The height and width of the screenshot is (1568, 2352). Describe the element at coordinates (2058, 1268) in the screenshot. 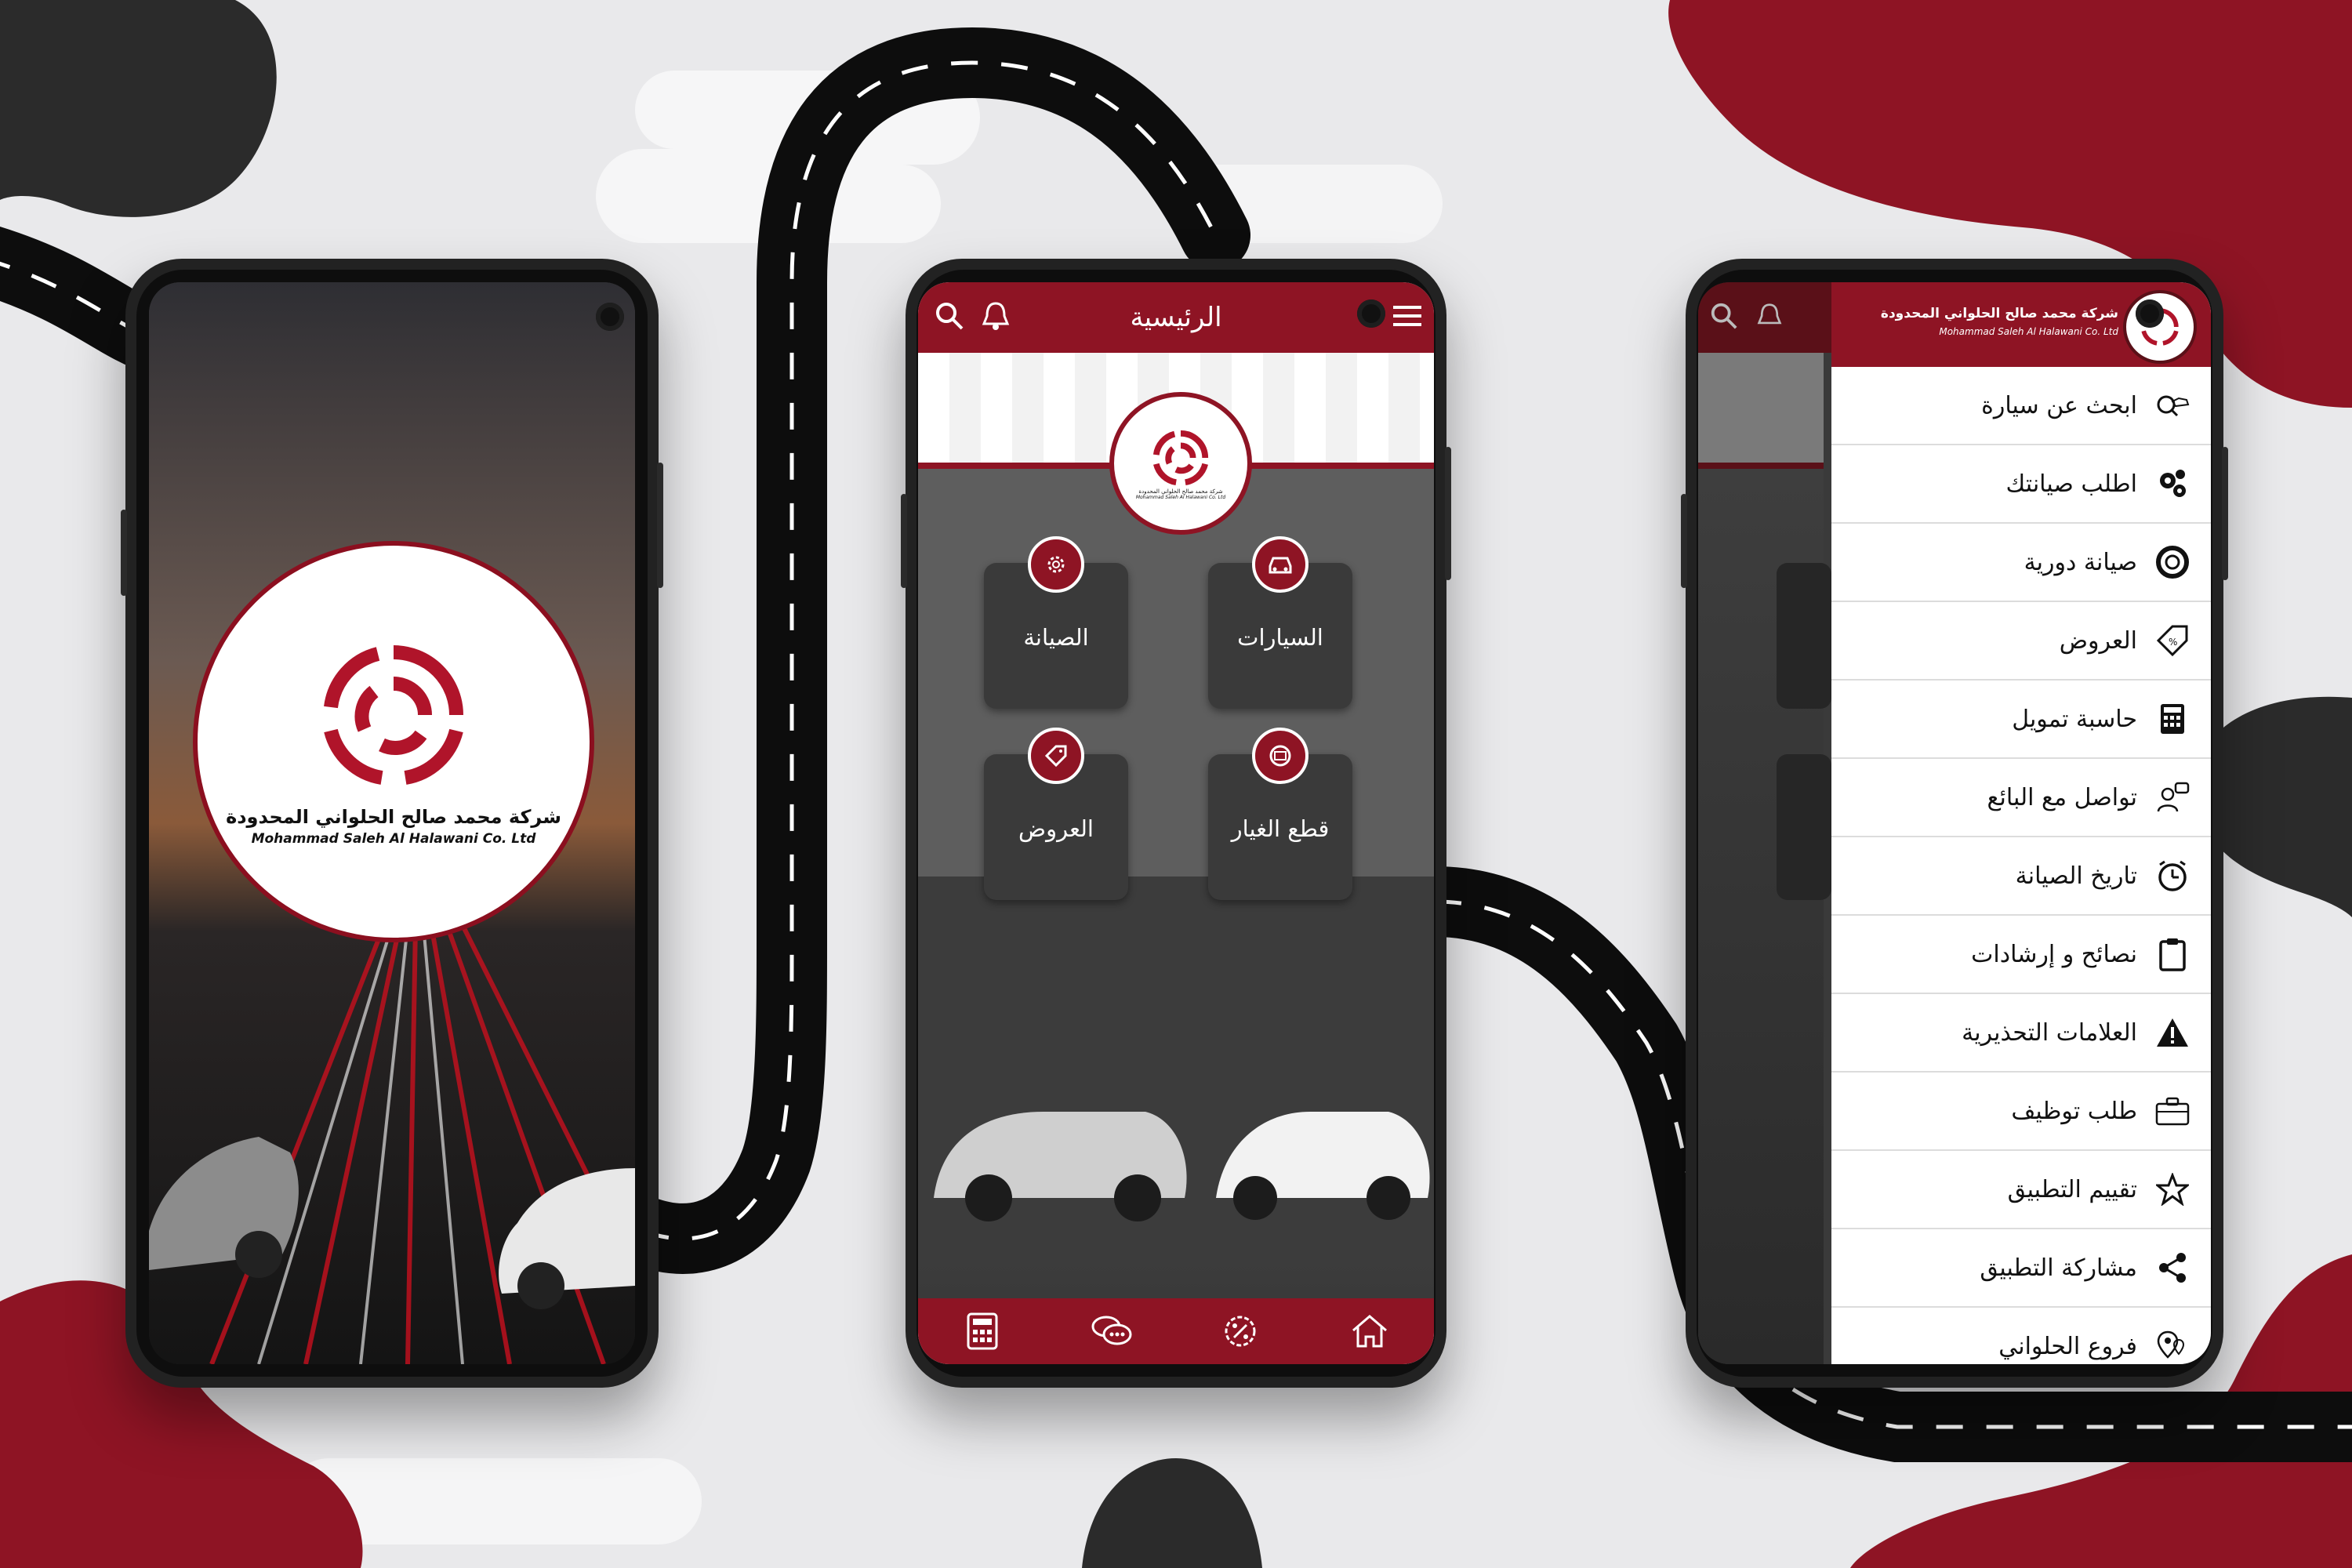

I see `drawer-menu-label: مشاركة التطبيق` at that location.